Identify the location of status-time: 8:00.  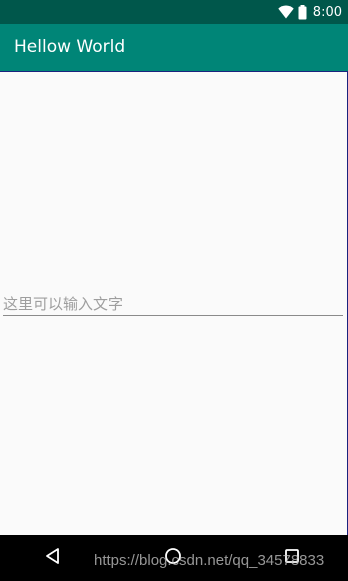
(327, 12).